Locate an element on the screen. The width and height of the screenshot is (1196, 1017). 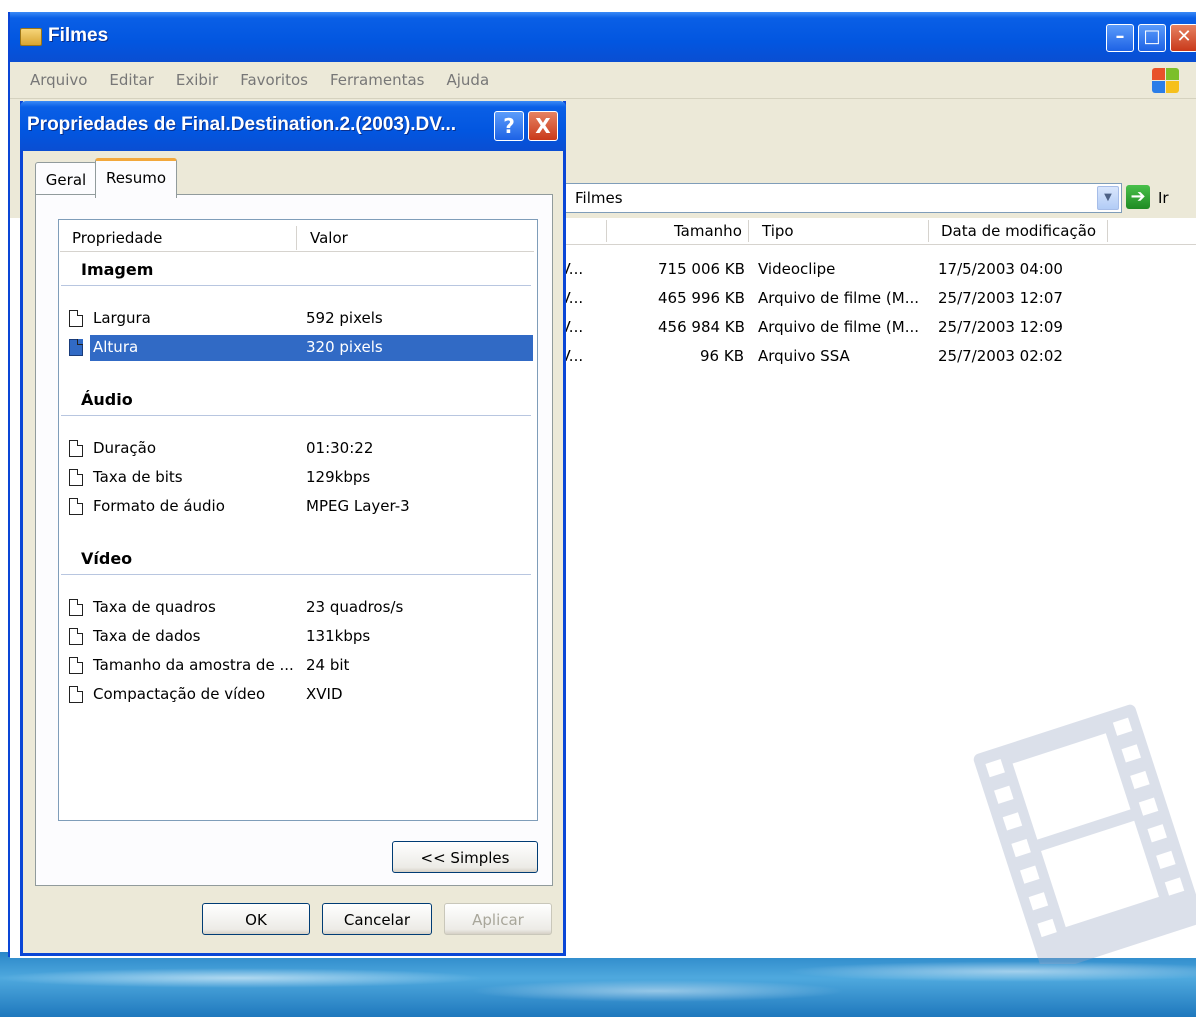
arrow-right-icon: ➔ is located at coordinates (1138, 196).